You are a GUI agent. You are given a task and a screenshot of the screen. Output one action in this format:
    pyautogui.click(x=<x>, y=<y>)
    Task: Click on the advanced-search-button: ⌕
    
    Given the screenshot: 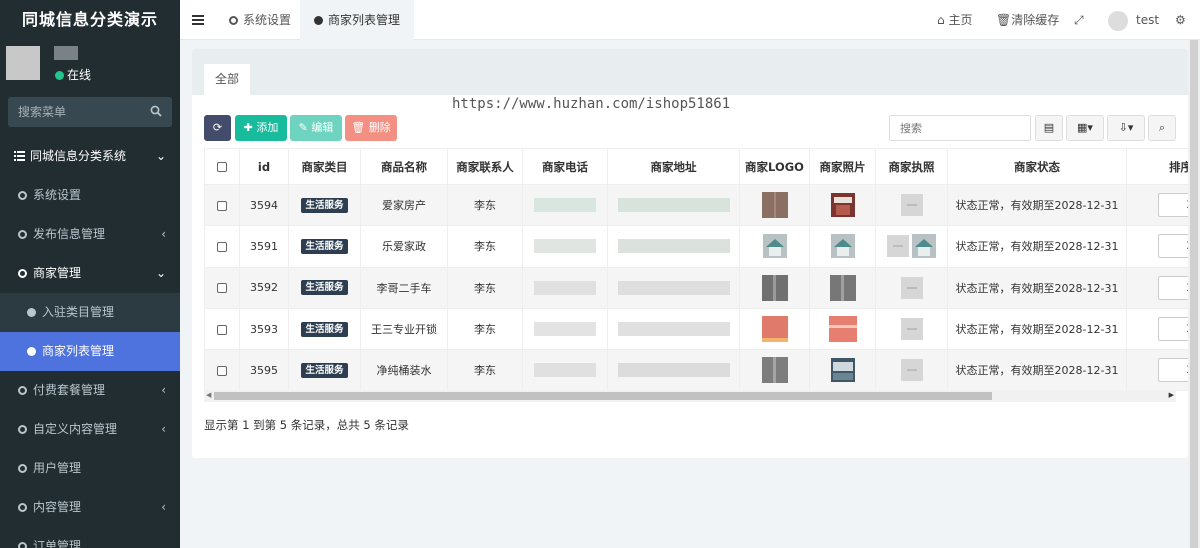 What is the action you would take?
    pyautogui.click(x=1162, y=128)
    